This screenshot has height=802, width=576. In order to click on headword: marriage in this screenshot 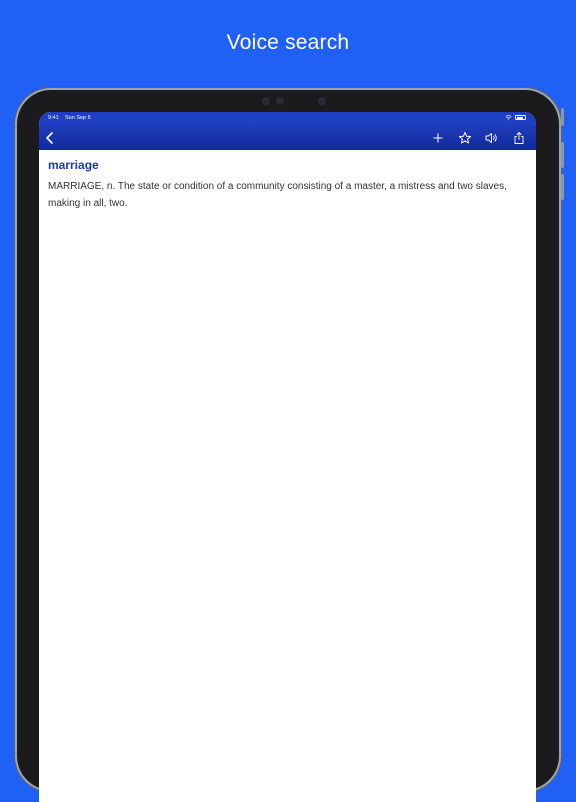, I will do `click(73, 165)`.